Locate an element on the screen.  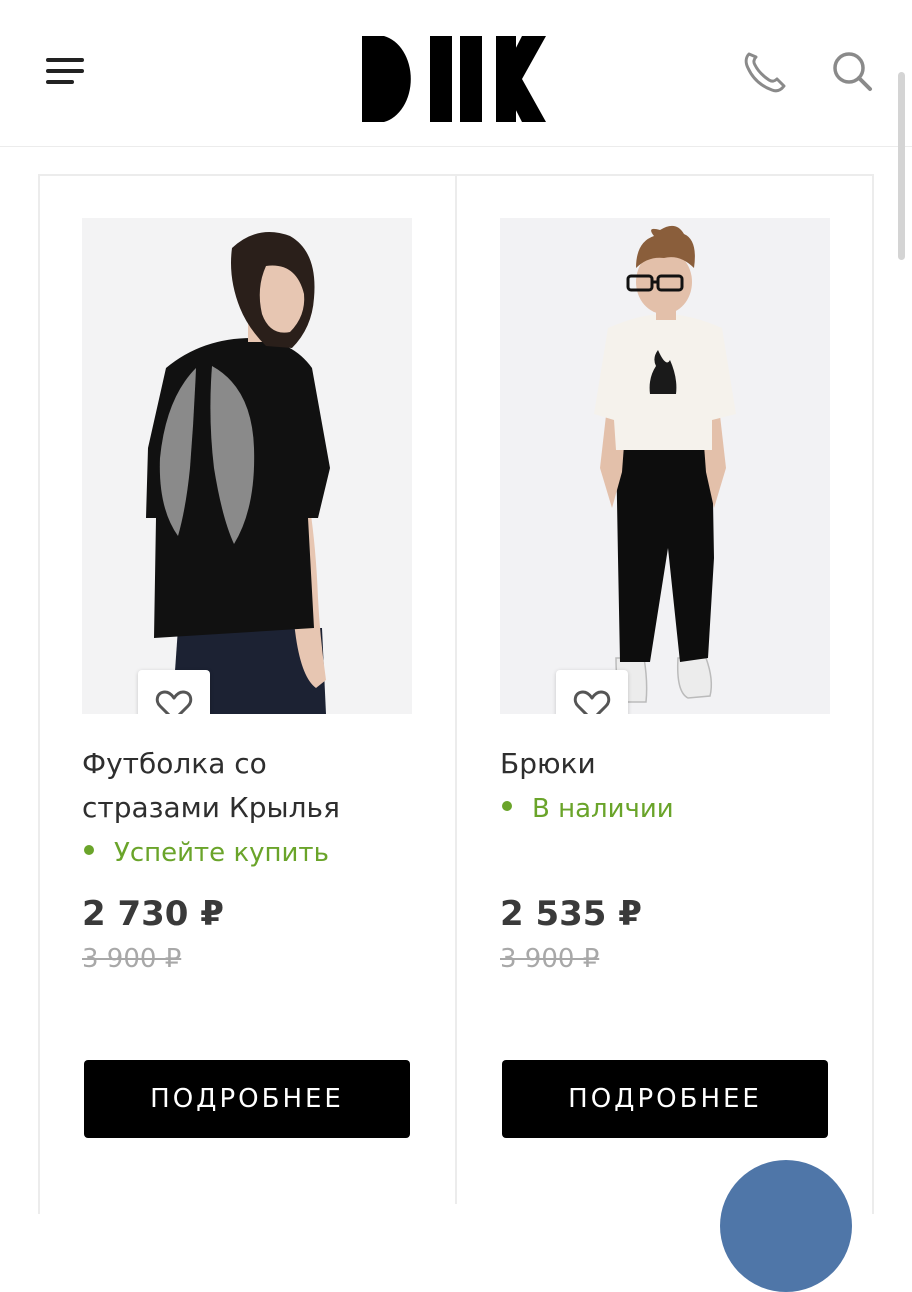
stock-status: В наличии is located at coordinates (587, 809).